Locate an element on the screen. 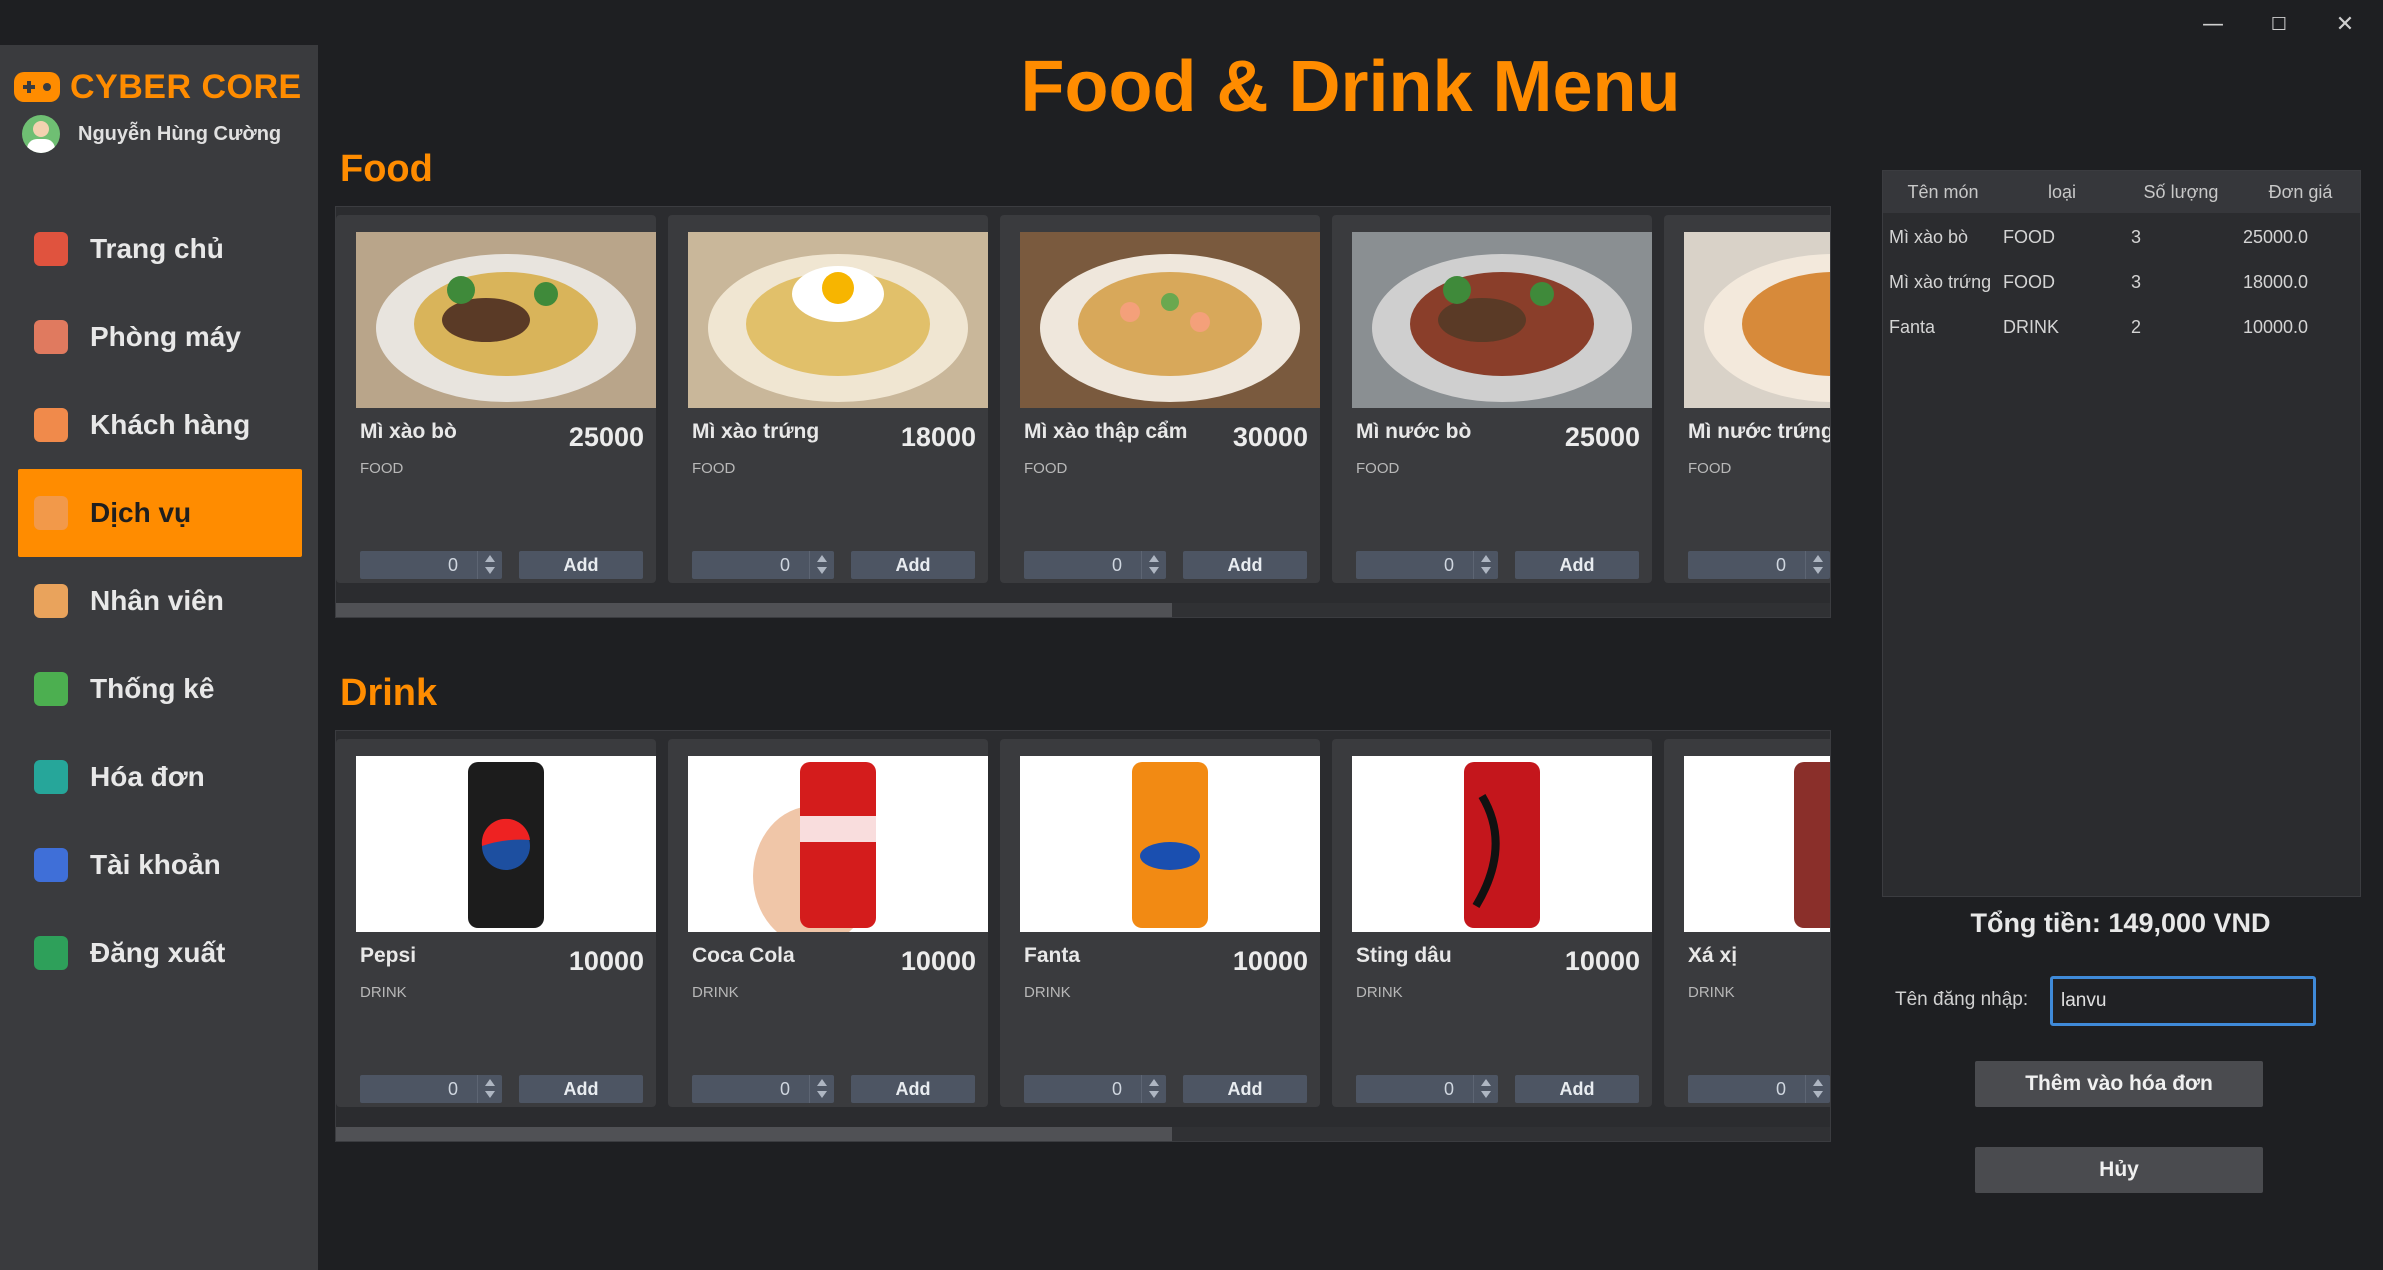 Image resolution: width=2383 pixels, height=1270 pixels. col-header-price: Đơn giá is located at coordinates (2300, 192).